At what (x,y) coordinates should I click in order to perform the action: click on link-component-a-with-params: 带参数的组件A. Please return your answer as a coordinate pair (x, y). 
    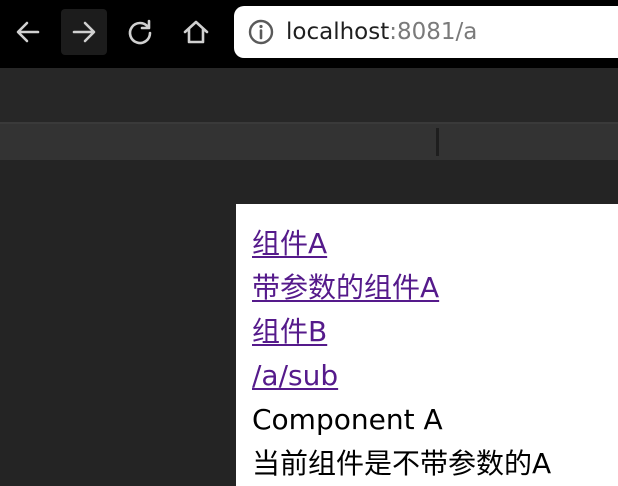
    Looking at the image, I should click on (401, 288).